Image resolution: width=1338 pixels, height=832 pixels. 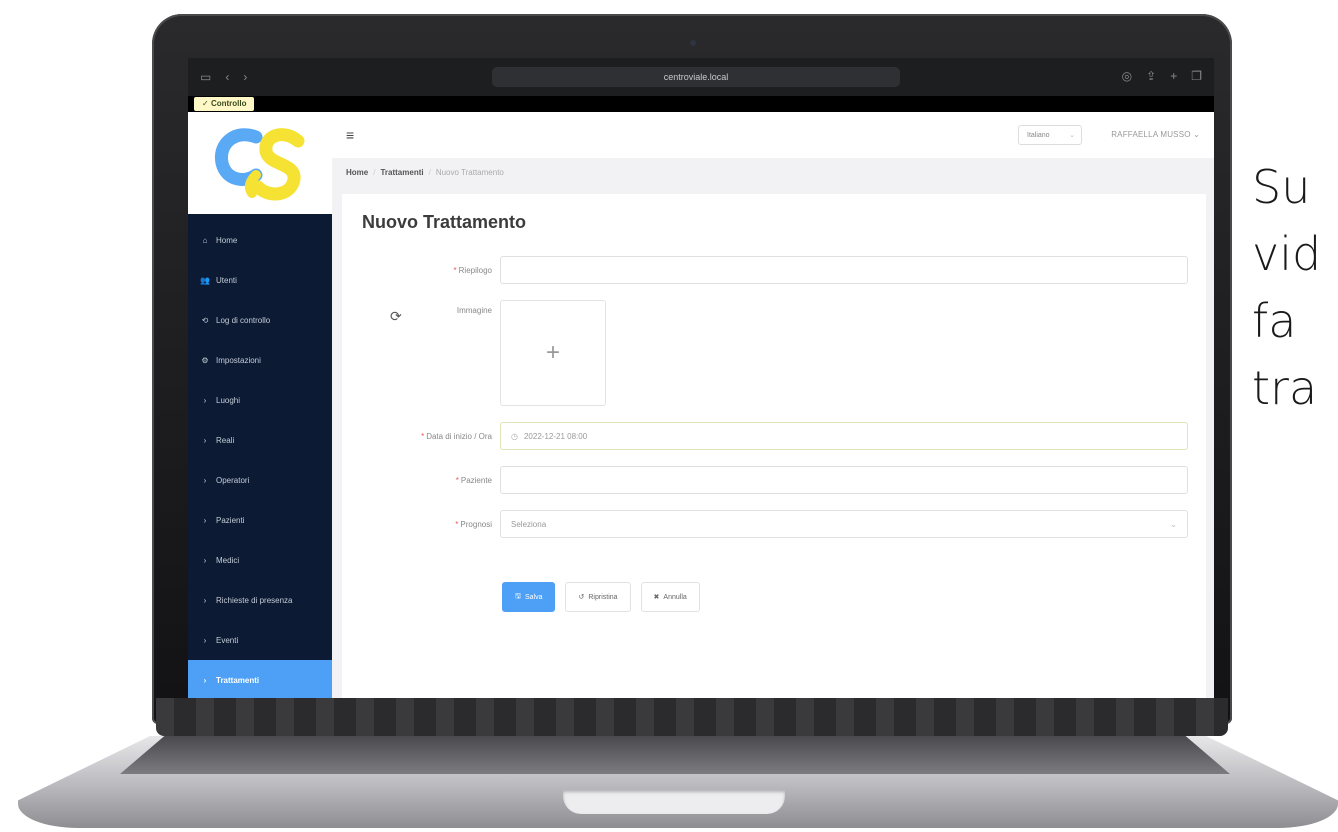 I want to click on forward-icon: ›, so click(x=245, y=77).